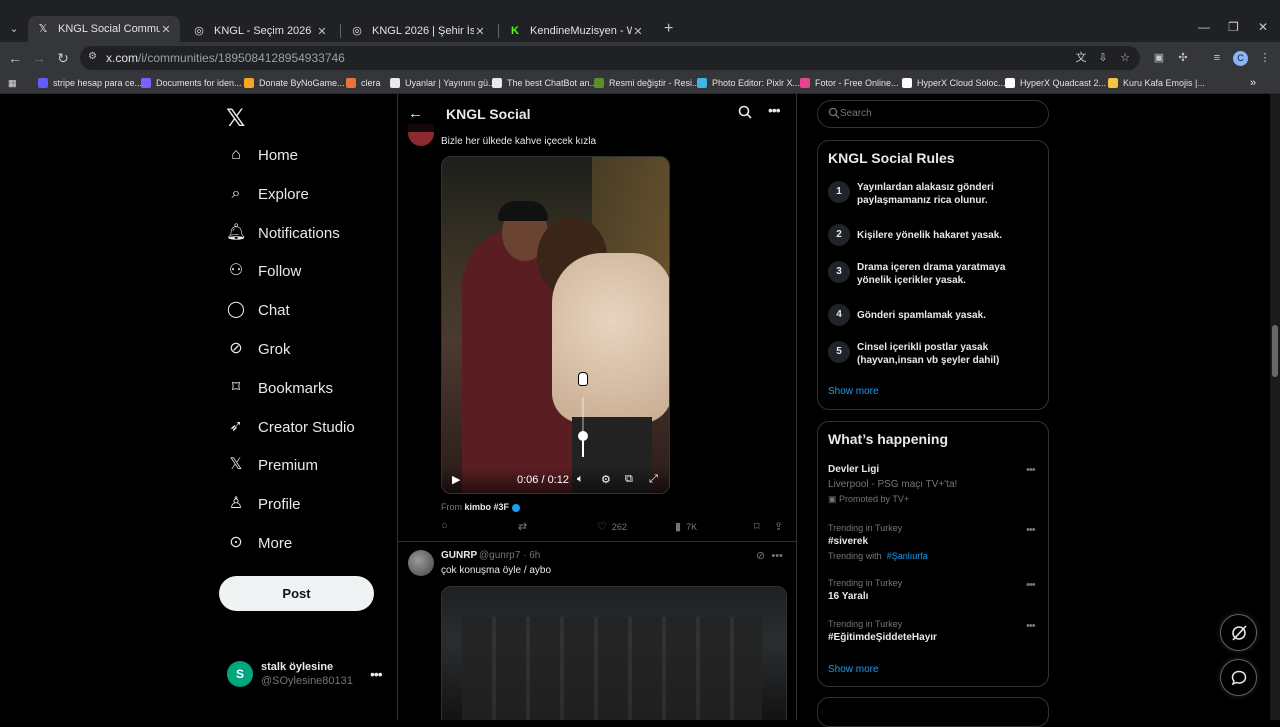  What do you see at coordinates (882, 637) in the screenshot?
I see `trend-title: #EğitimdeŞiddeteHayır` at bounding box center [882, 637].